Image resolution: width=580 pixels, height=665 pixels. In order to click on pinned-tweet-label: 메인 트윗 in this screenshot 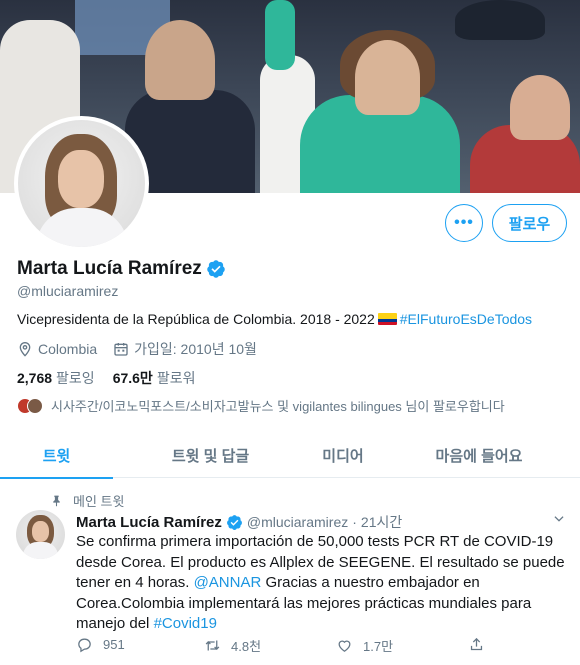, I will do `click(87, 500)`.